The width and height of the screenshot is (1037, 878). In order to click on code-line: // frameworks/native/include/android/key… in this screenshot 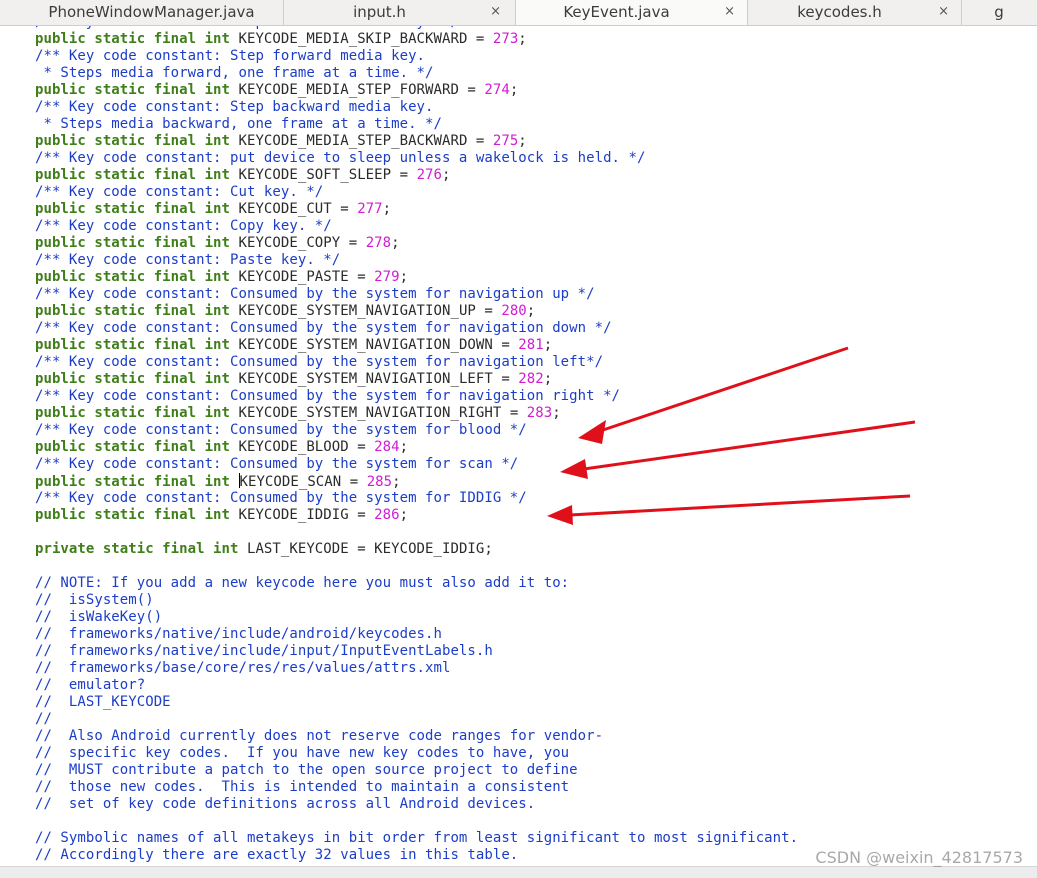, I will do `click(416, 634)`.